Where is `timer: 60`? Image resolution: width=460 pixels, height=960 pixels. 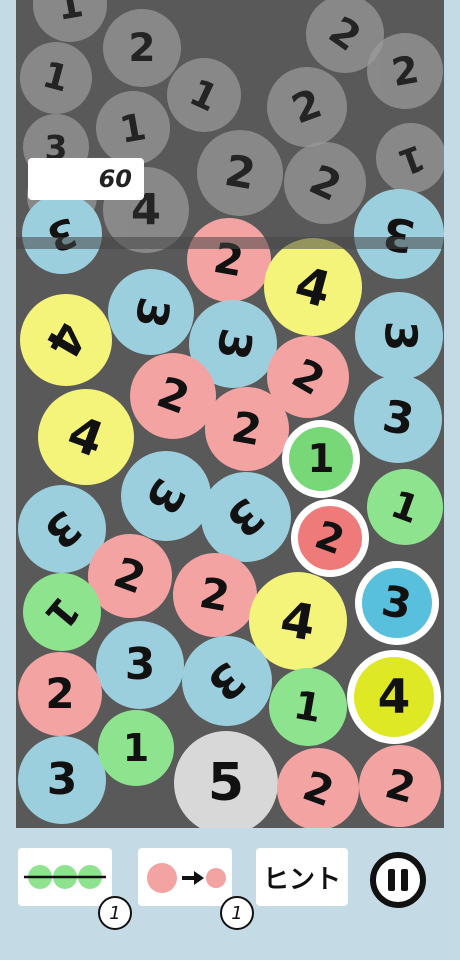
timer: 60 is located at coordinates (86, 179).